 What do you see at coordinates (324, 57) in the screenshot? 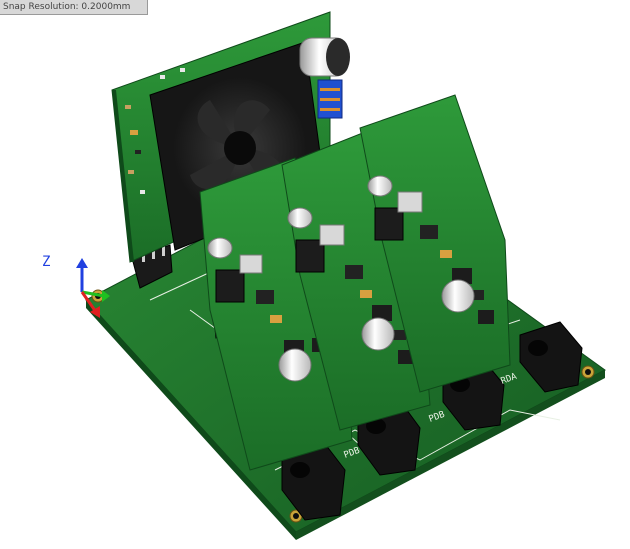
I see `electrolytic-capacitor-top` at bounding box center [324, 57].